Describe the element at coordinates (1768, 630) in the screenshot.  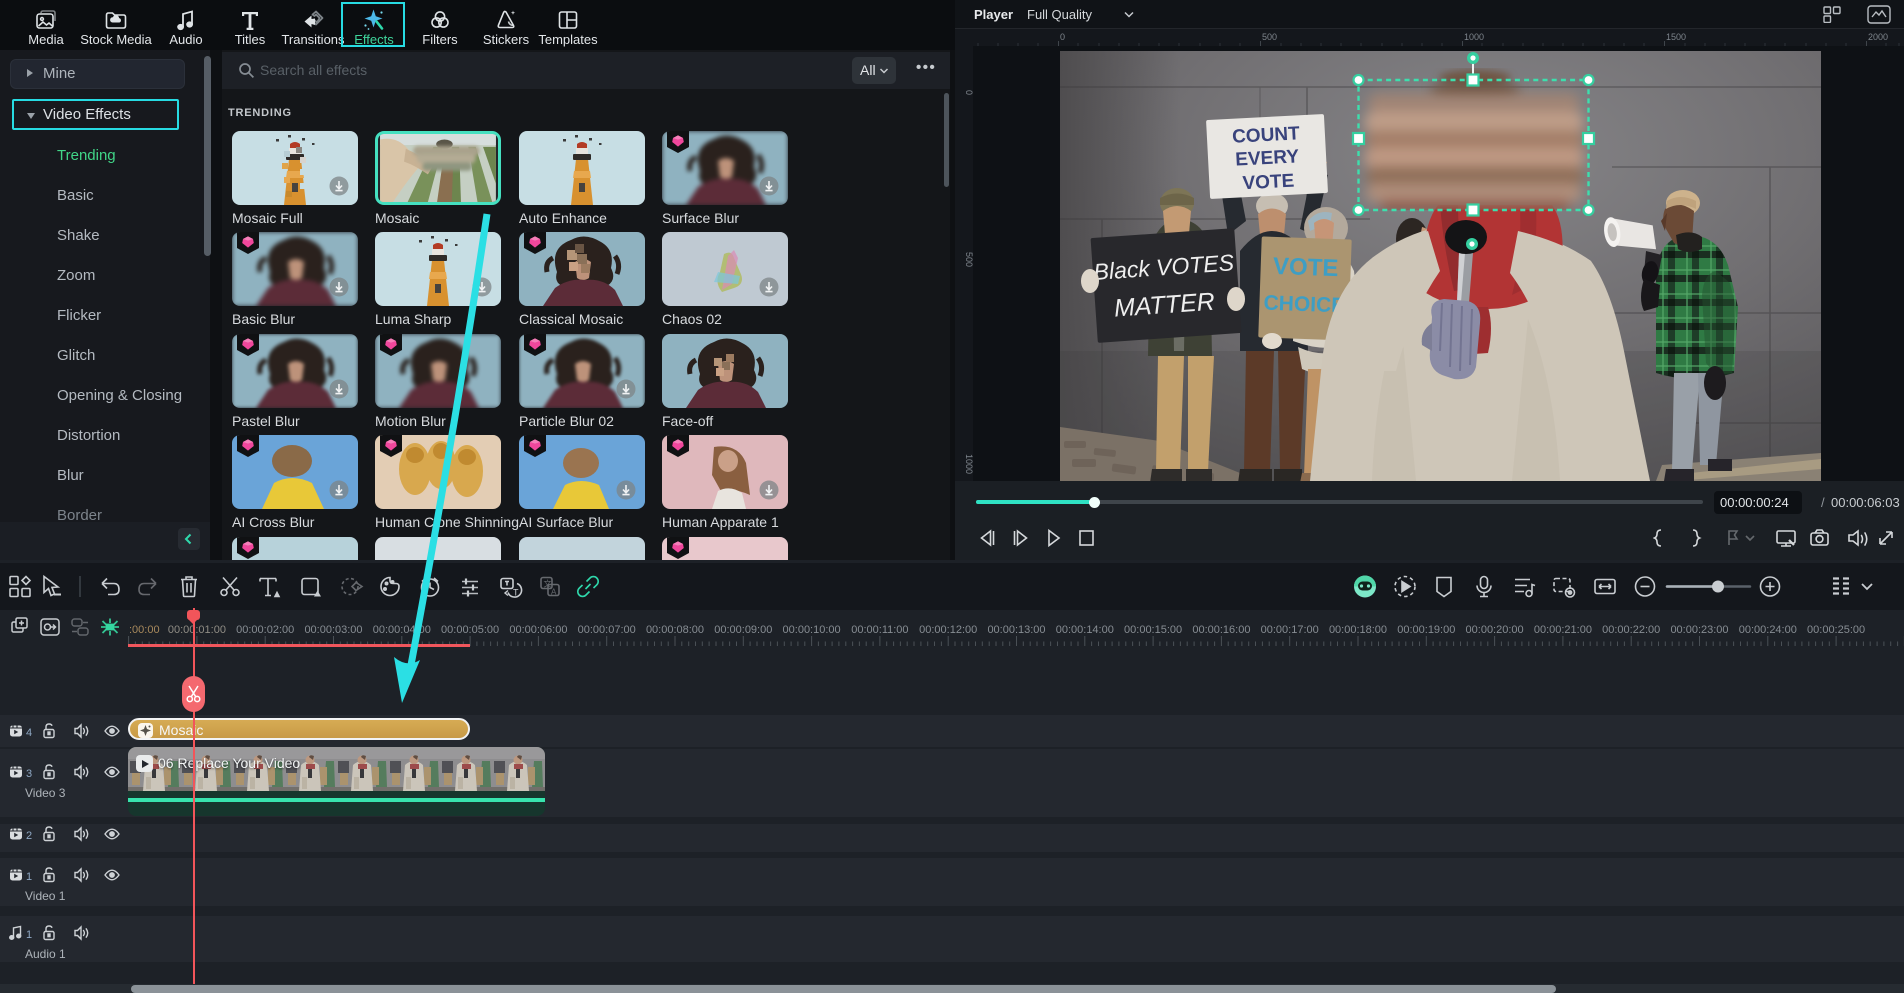
I see `svg-text: 00:00:24:00` at that location.